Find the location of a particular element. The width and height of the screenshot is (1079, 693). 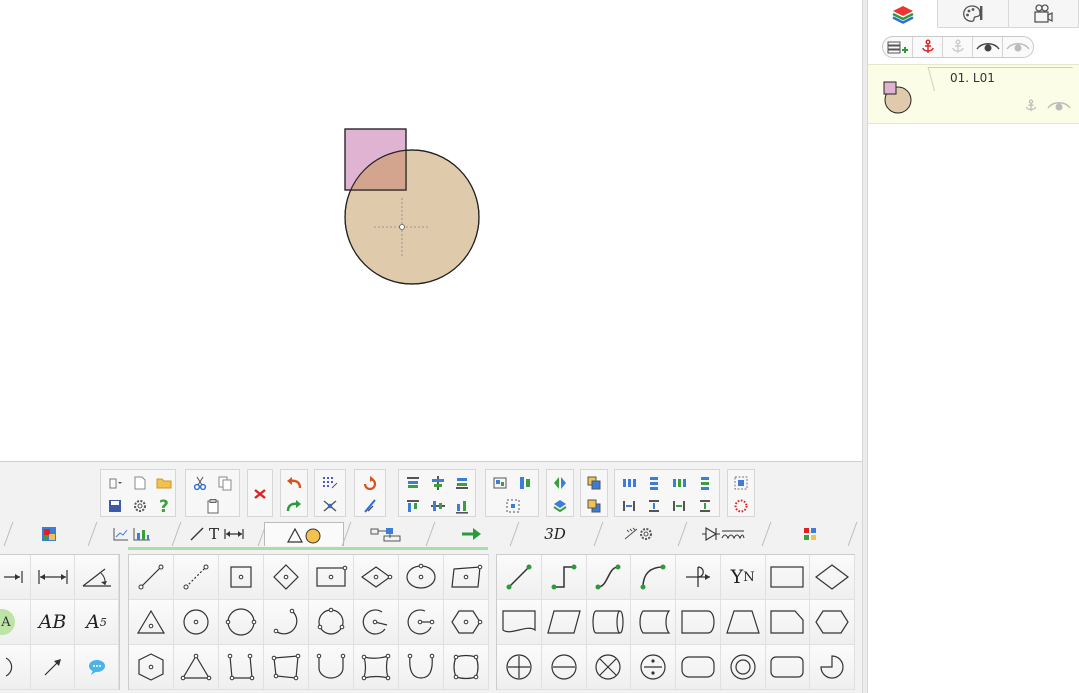

tab-animation is located at coordinates (1043, 14).